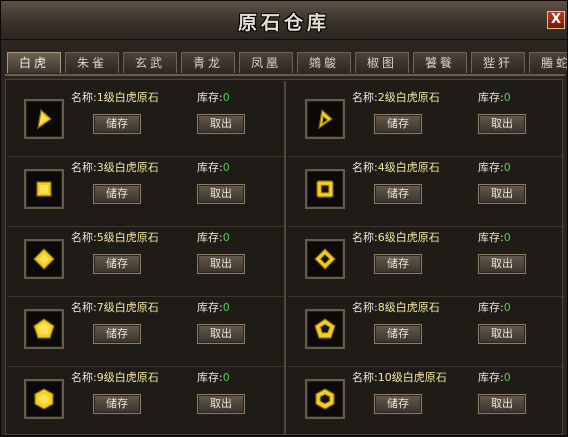 The image size is (568, 437). What do you see at coordinates (285, 258) in the screenshot?
I see `column-divider` at bounding box center [285, 258].